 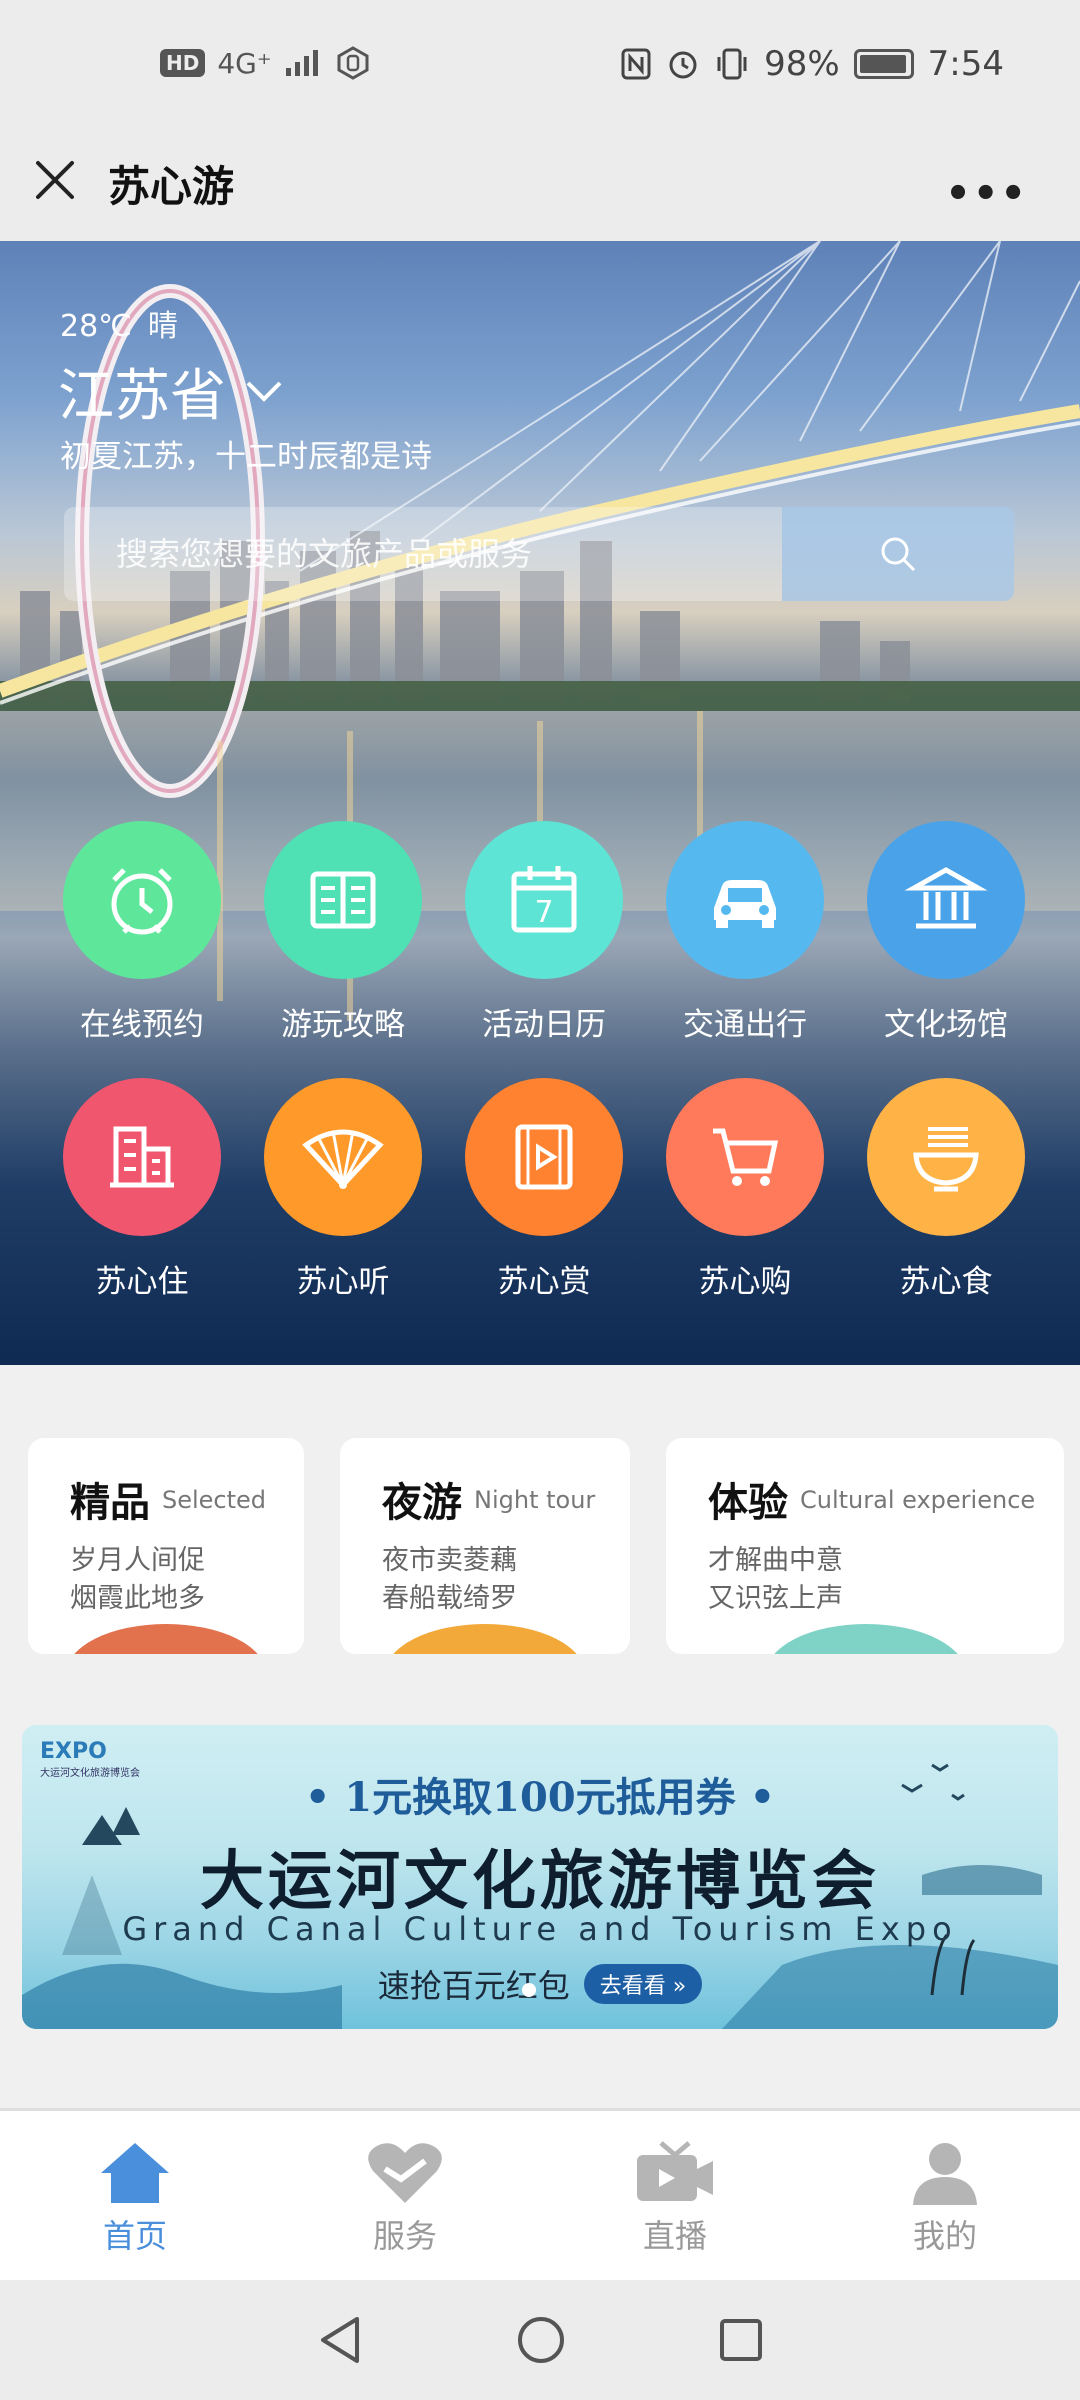 I want to click on icon-circle: 7, so click(x=544, y=900).